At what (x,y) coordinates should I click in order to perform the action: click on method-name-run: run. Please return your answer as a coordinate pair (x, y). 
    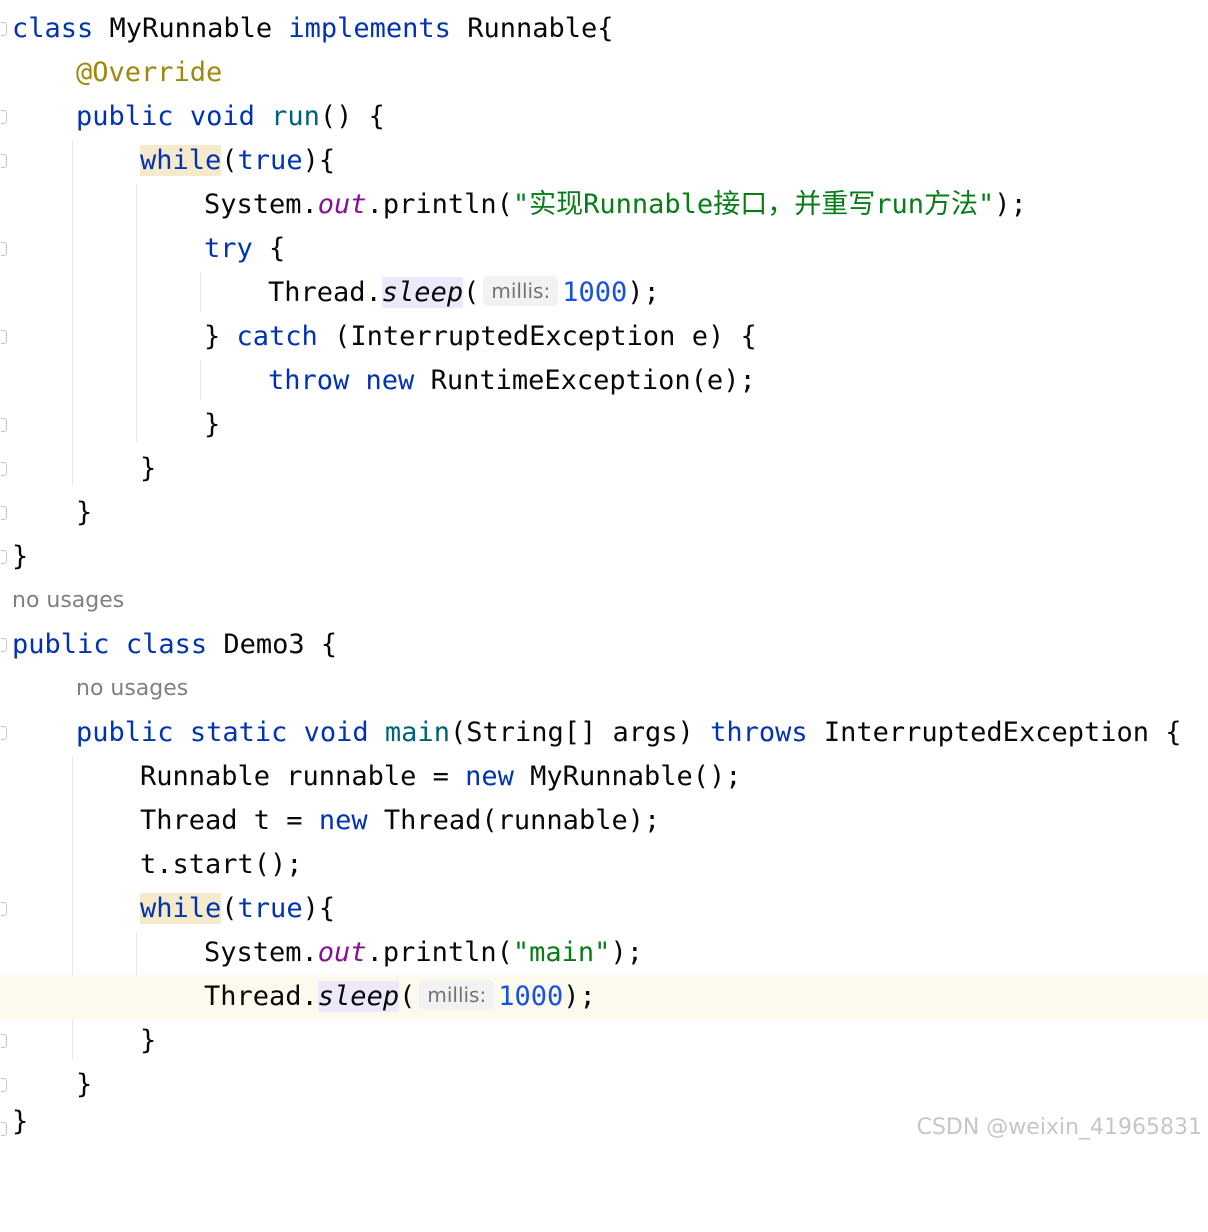
    Looking at the image, I should click on (295, 116).